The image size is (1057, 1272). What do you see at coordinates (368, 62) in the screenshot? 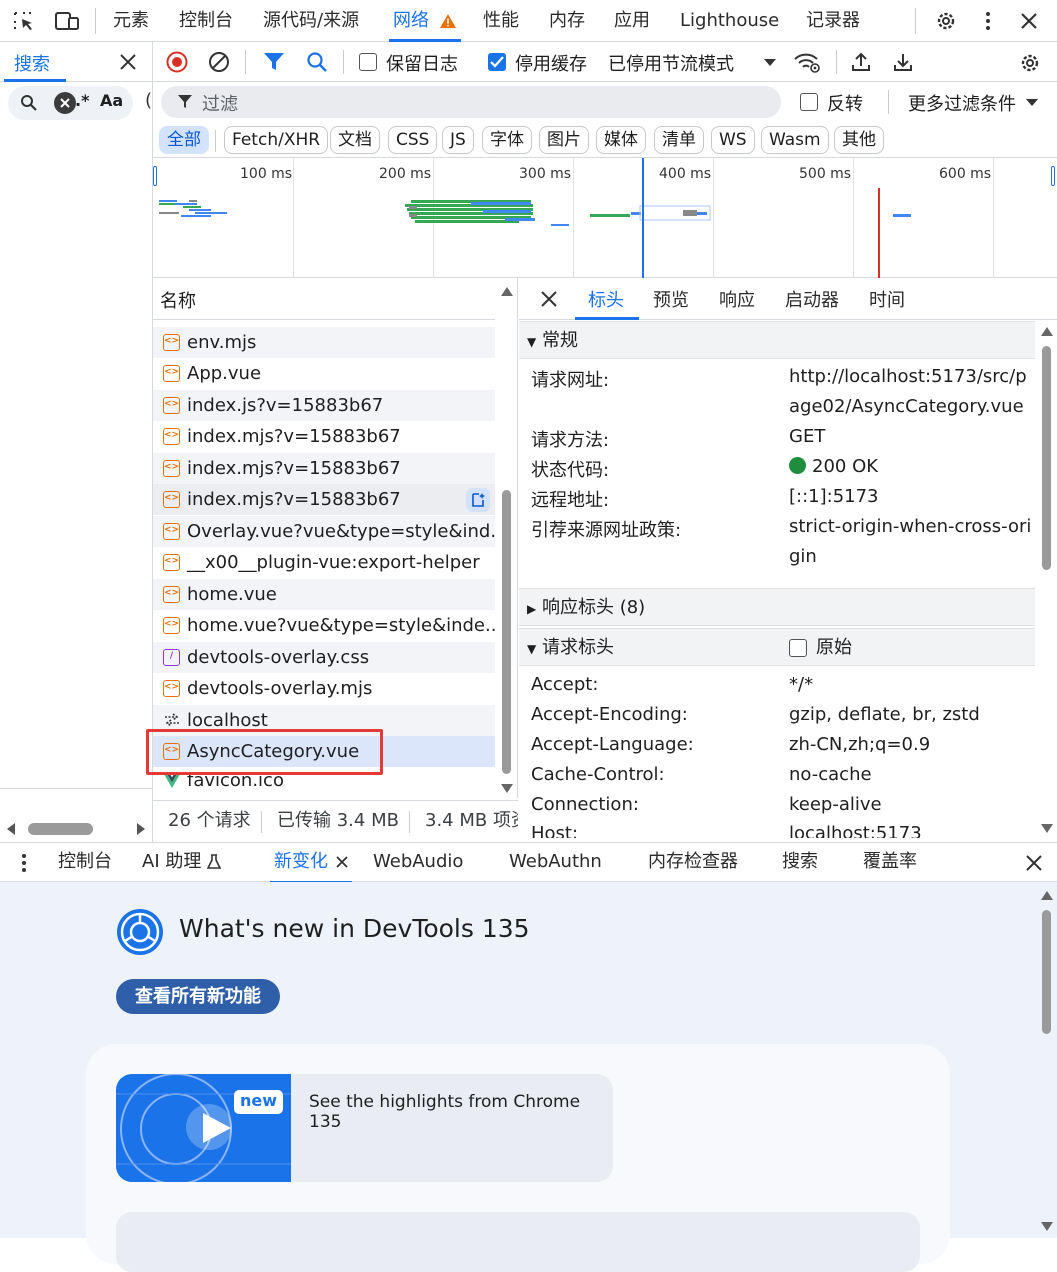
I see `preserve-log-checkbox` at bounding box center [368, 62].